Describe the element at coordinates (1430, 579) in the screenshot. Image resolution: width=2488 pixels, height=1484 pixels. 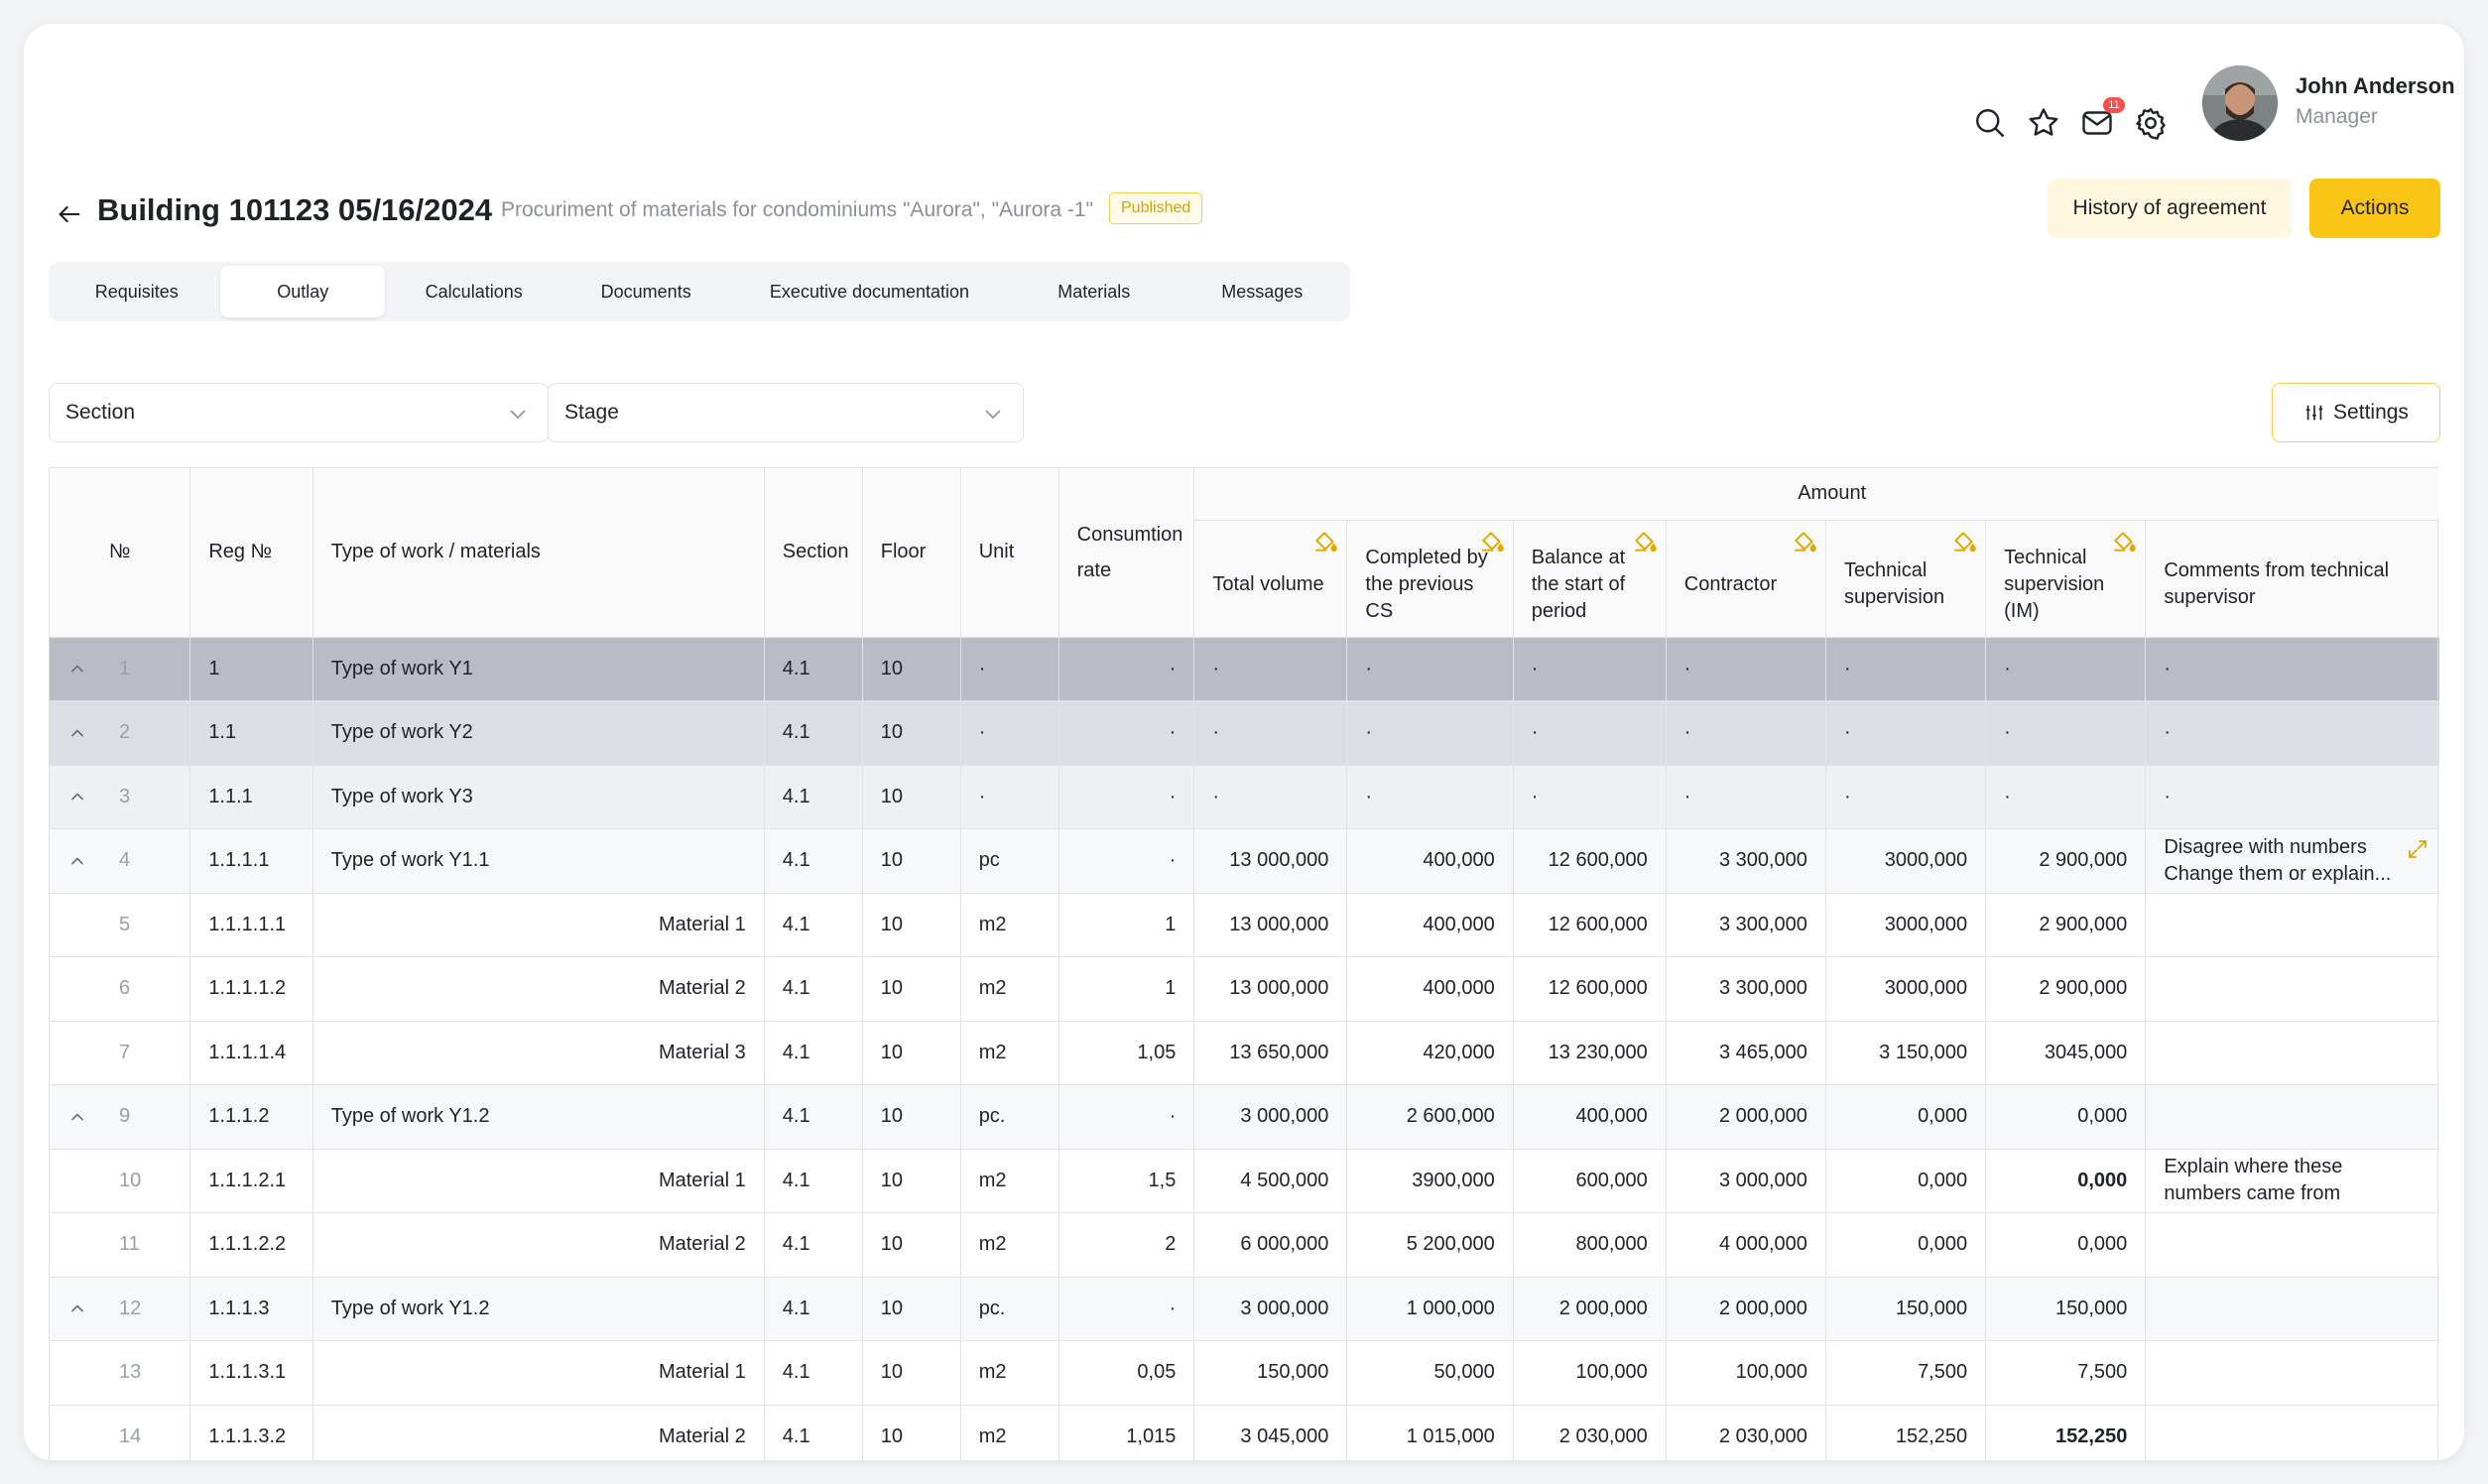
I see `header-completed-prev: Completed by the previous CS` at that location.